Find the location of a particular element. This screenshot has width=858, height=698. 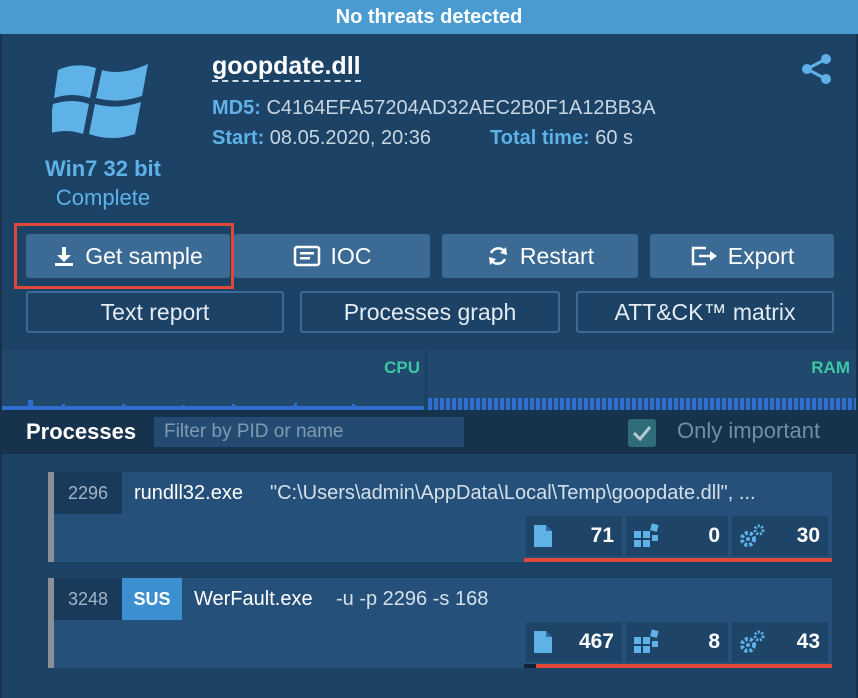

processes-title: Processes is located at coordinates (81, 431).